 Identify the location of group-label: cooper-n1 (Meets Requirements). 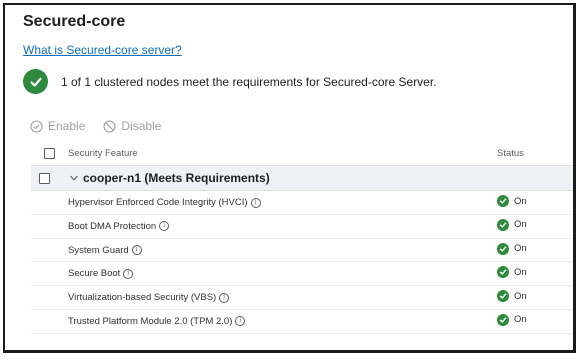
(176, 178).